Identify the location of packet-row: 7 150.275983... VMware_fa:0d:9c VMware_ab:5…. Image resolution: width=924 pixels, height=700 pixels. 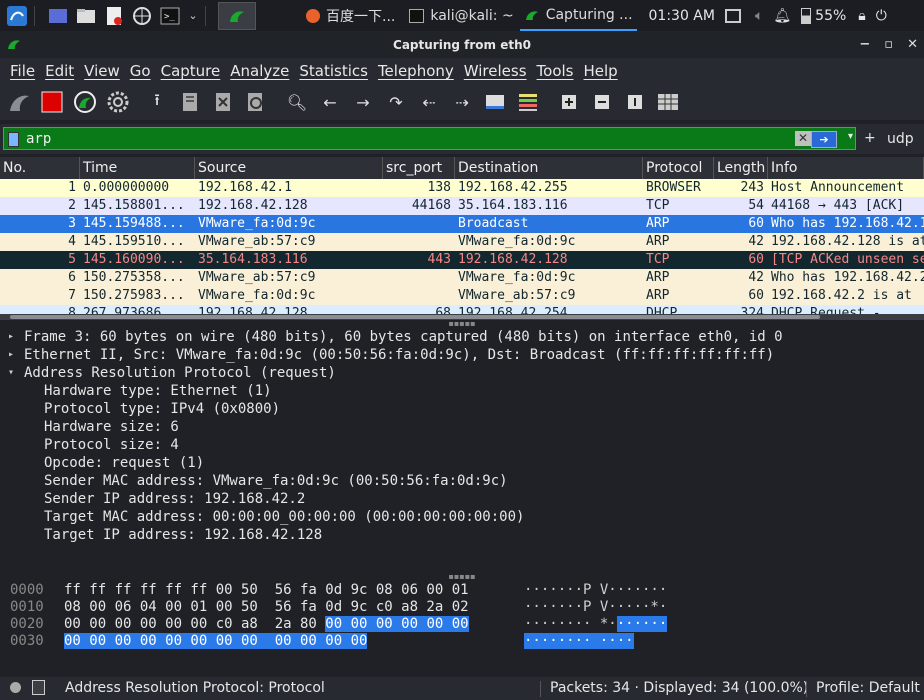
(462, 296).